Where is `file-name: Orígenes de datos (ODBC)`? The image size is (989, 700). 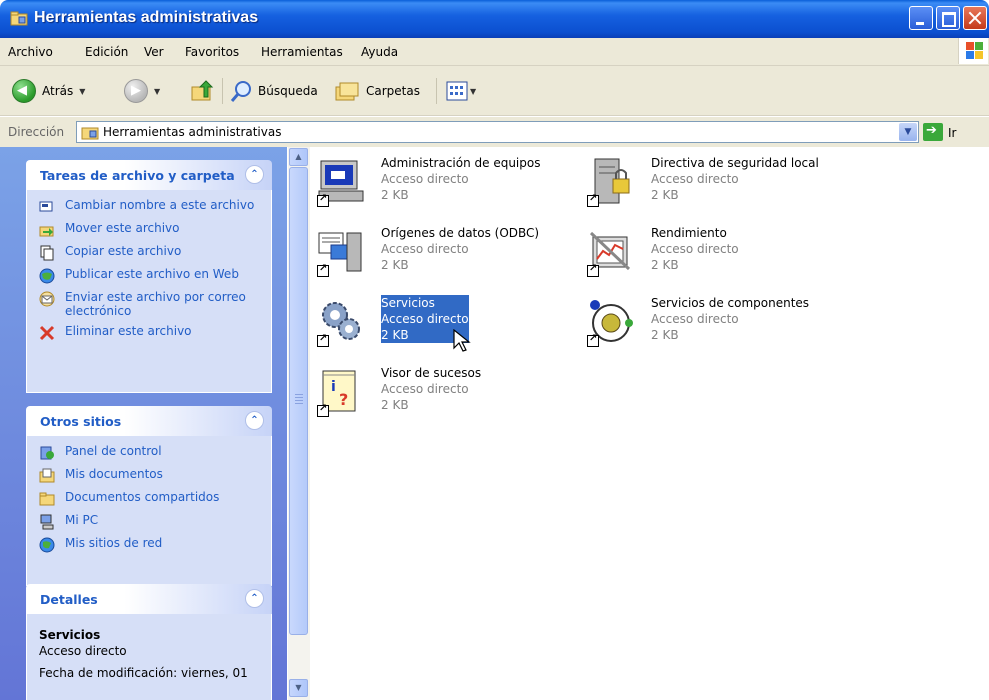
file-name: Orígenes de datos (ODBC) is located at coordinates (460, 233).